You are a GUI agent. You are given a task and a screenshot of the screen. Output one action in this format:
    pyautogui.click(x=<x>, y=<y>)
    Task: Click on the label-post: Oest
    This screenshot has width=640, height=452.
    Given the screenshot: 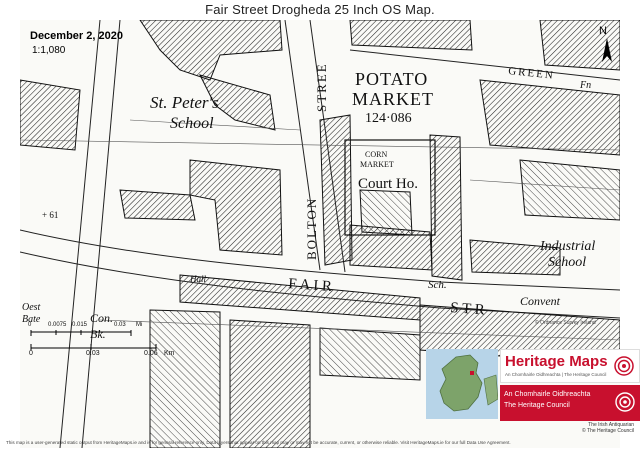 What is the action you would take?
    pyautogui.click(x=31, y=307)
    